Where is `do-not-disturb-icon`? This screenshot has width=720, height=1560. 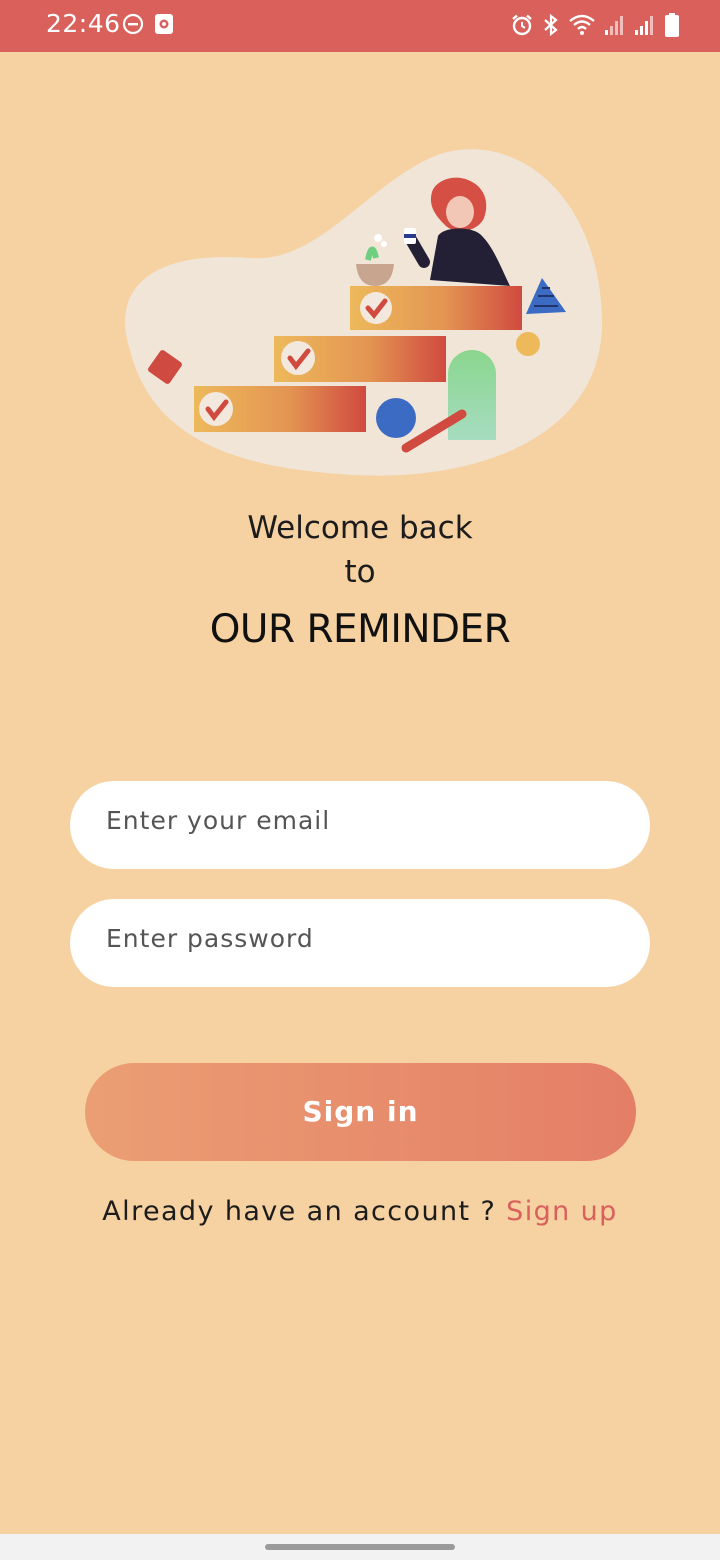 do-not-disturb-icon is located at coordinates (133, 26).